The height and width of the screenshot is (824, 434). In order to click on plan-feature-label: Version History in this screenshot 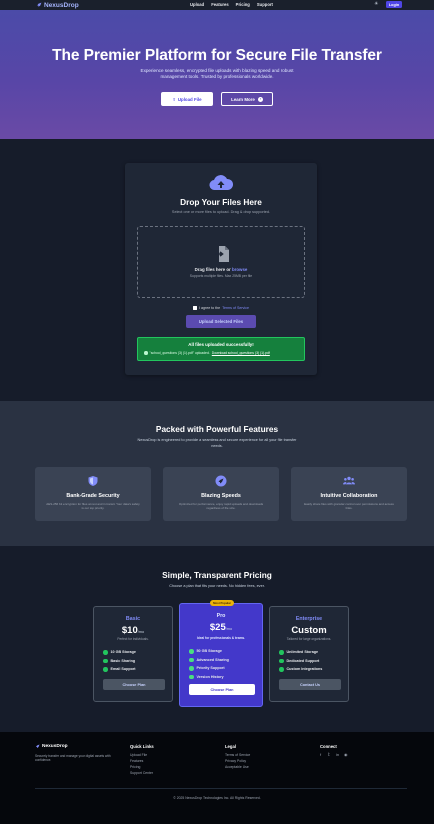, I will do `click(210, 676)`.